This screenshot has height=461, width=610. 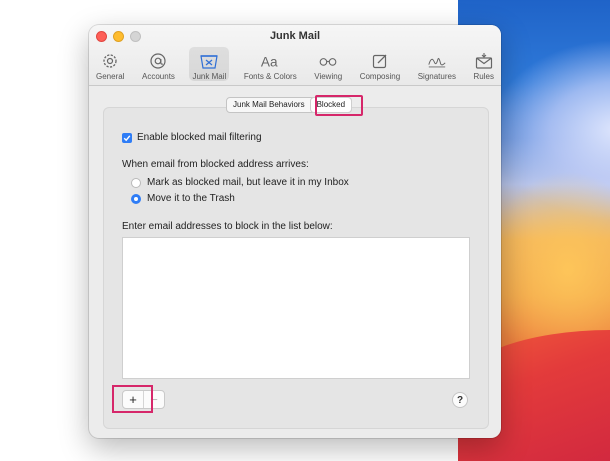 What do you see at coordinates (199, 137) in the screenshot?
I see `enable-blocked-label: Enable blocked mail filtering` at bounding box center [199, 137].